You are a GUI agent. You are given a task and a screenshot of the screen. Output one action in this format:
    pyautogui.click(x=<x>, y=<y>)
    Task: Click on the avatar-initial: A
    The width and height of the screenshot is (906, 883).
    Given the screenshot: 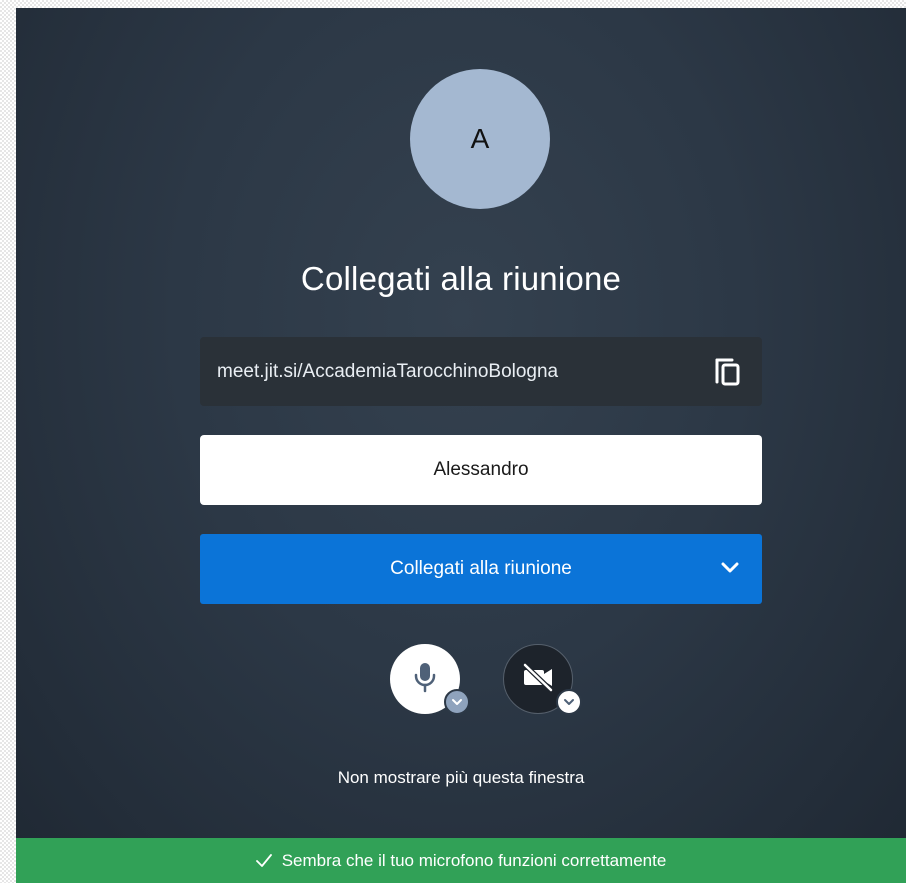 What is the action you would take?
    pyautogui.click(x=480, y=138)
    